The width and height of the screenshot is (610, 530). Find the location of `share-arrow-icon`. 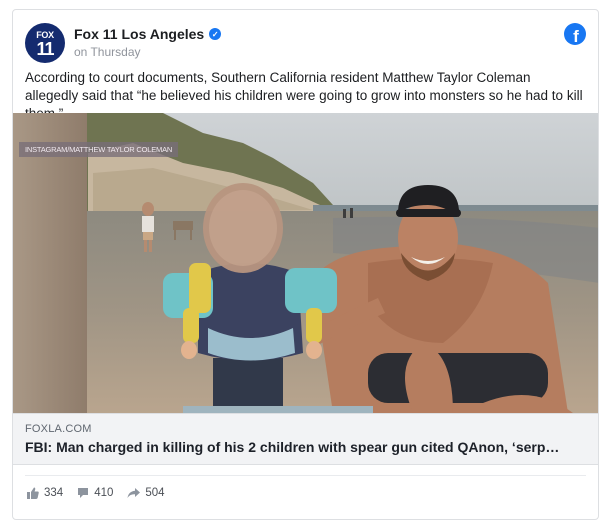

share-arrow-icon is located at coordinates (134, 493).